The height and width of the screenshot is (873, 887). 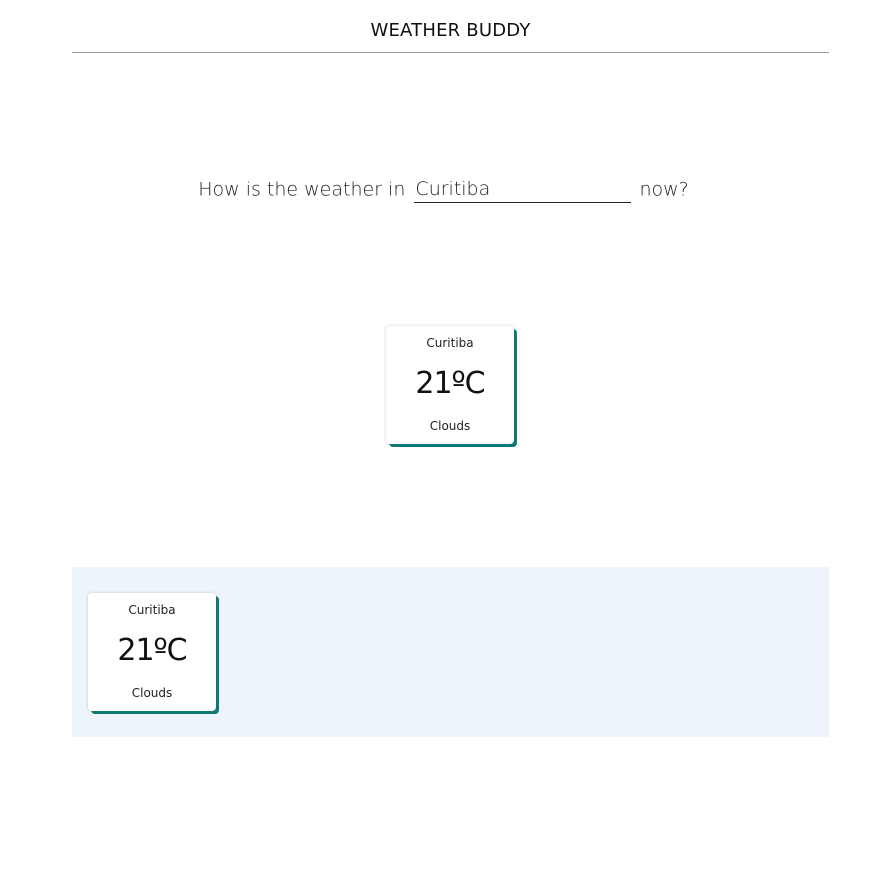 What do you see at coordinates (302, 189) in the screenshot?
I see `question-prefix: How is the weather in` at bounding box center [302, 189].